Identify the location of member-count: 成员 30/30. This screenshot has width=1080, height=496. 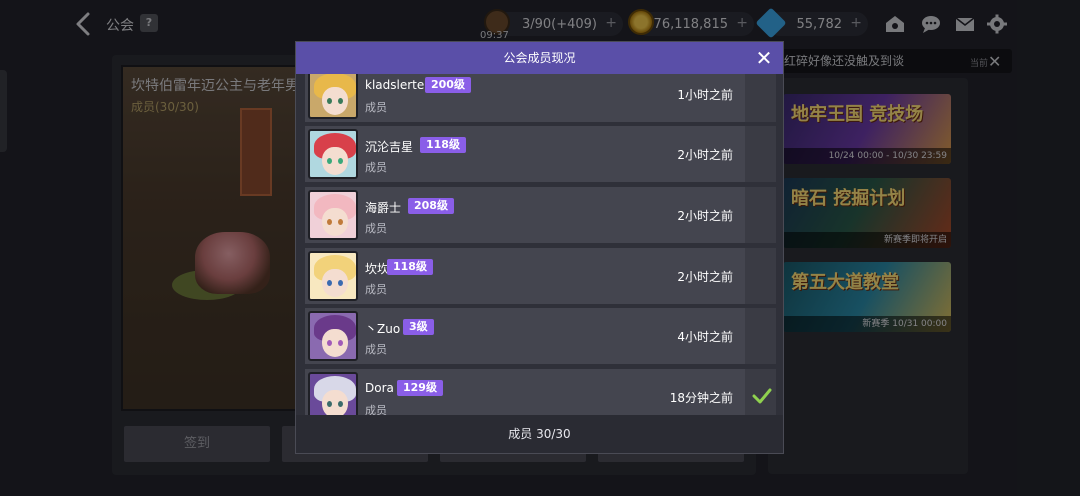
(539, 434).